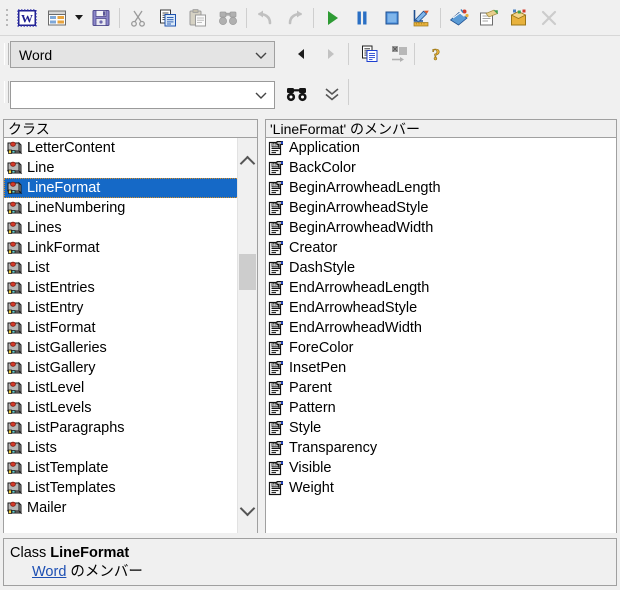  Describe the element at coordinates (332, 94) in the screenshot. I see `toggle-search-results-button` at that location.